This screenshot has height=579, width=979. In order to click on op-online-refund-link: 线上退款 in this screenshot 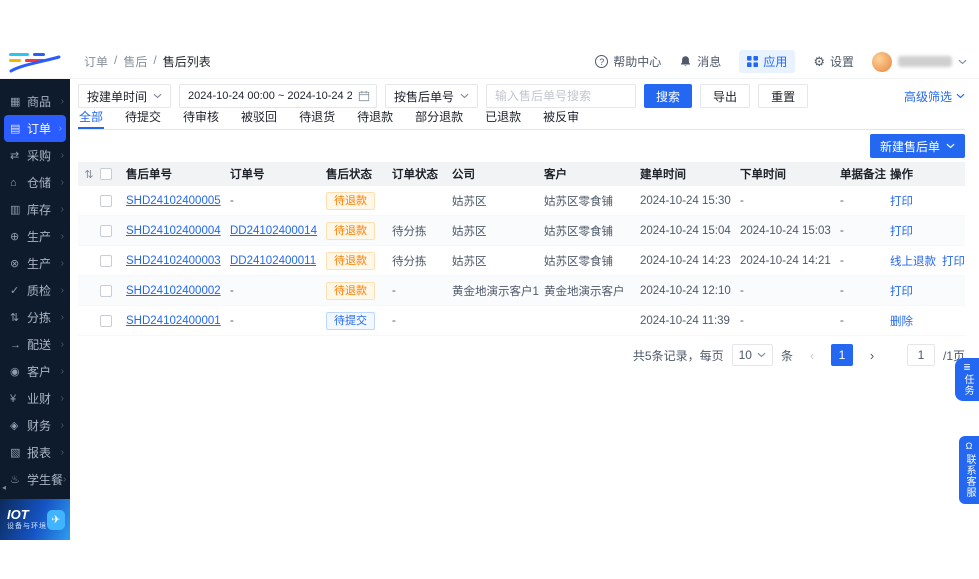, I will do `click(913, 261)`.